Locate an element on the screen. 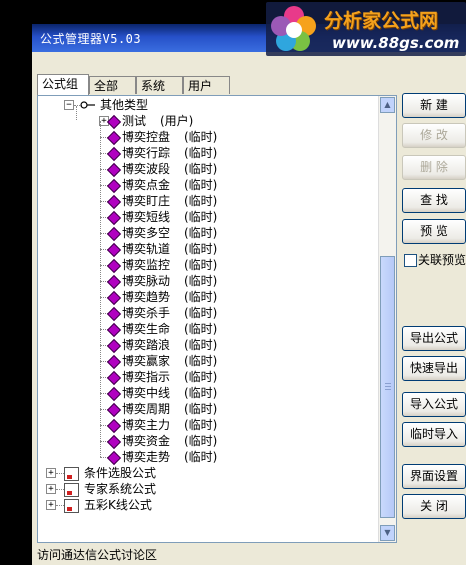  scroll-down-button: ▼ is located at coordinates (387, 533).